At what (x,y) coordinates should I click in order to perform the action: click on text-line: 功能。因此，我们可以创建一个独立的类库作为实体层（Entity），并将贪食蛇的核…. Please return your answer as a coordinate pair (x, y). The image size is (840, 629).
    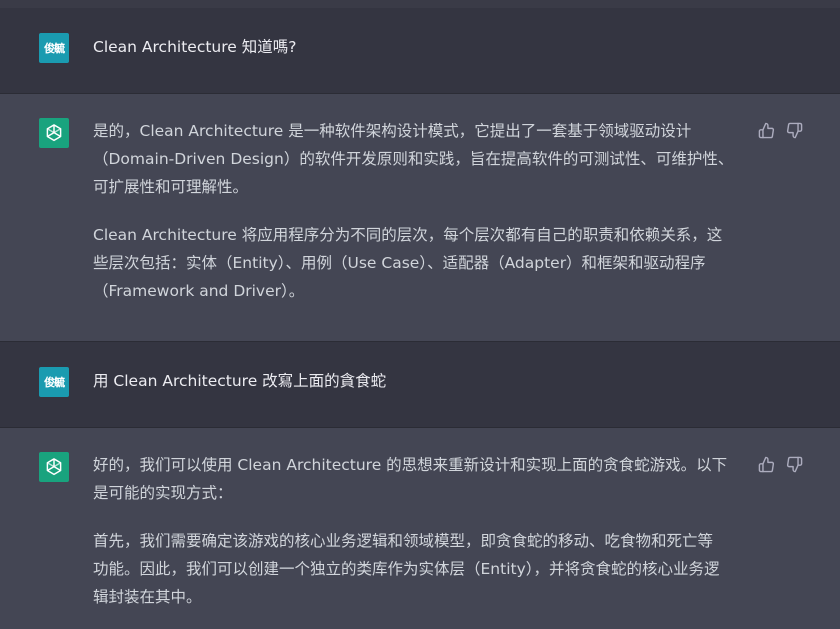
    Looking at the image, I should click on (406, 569).